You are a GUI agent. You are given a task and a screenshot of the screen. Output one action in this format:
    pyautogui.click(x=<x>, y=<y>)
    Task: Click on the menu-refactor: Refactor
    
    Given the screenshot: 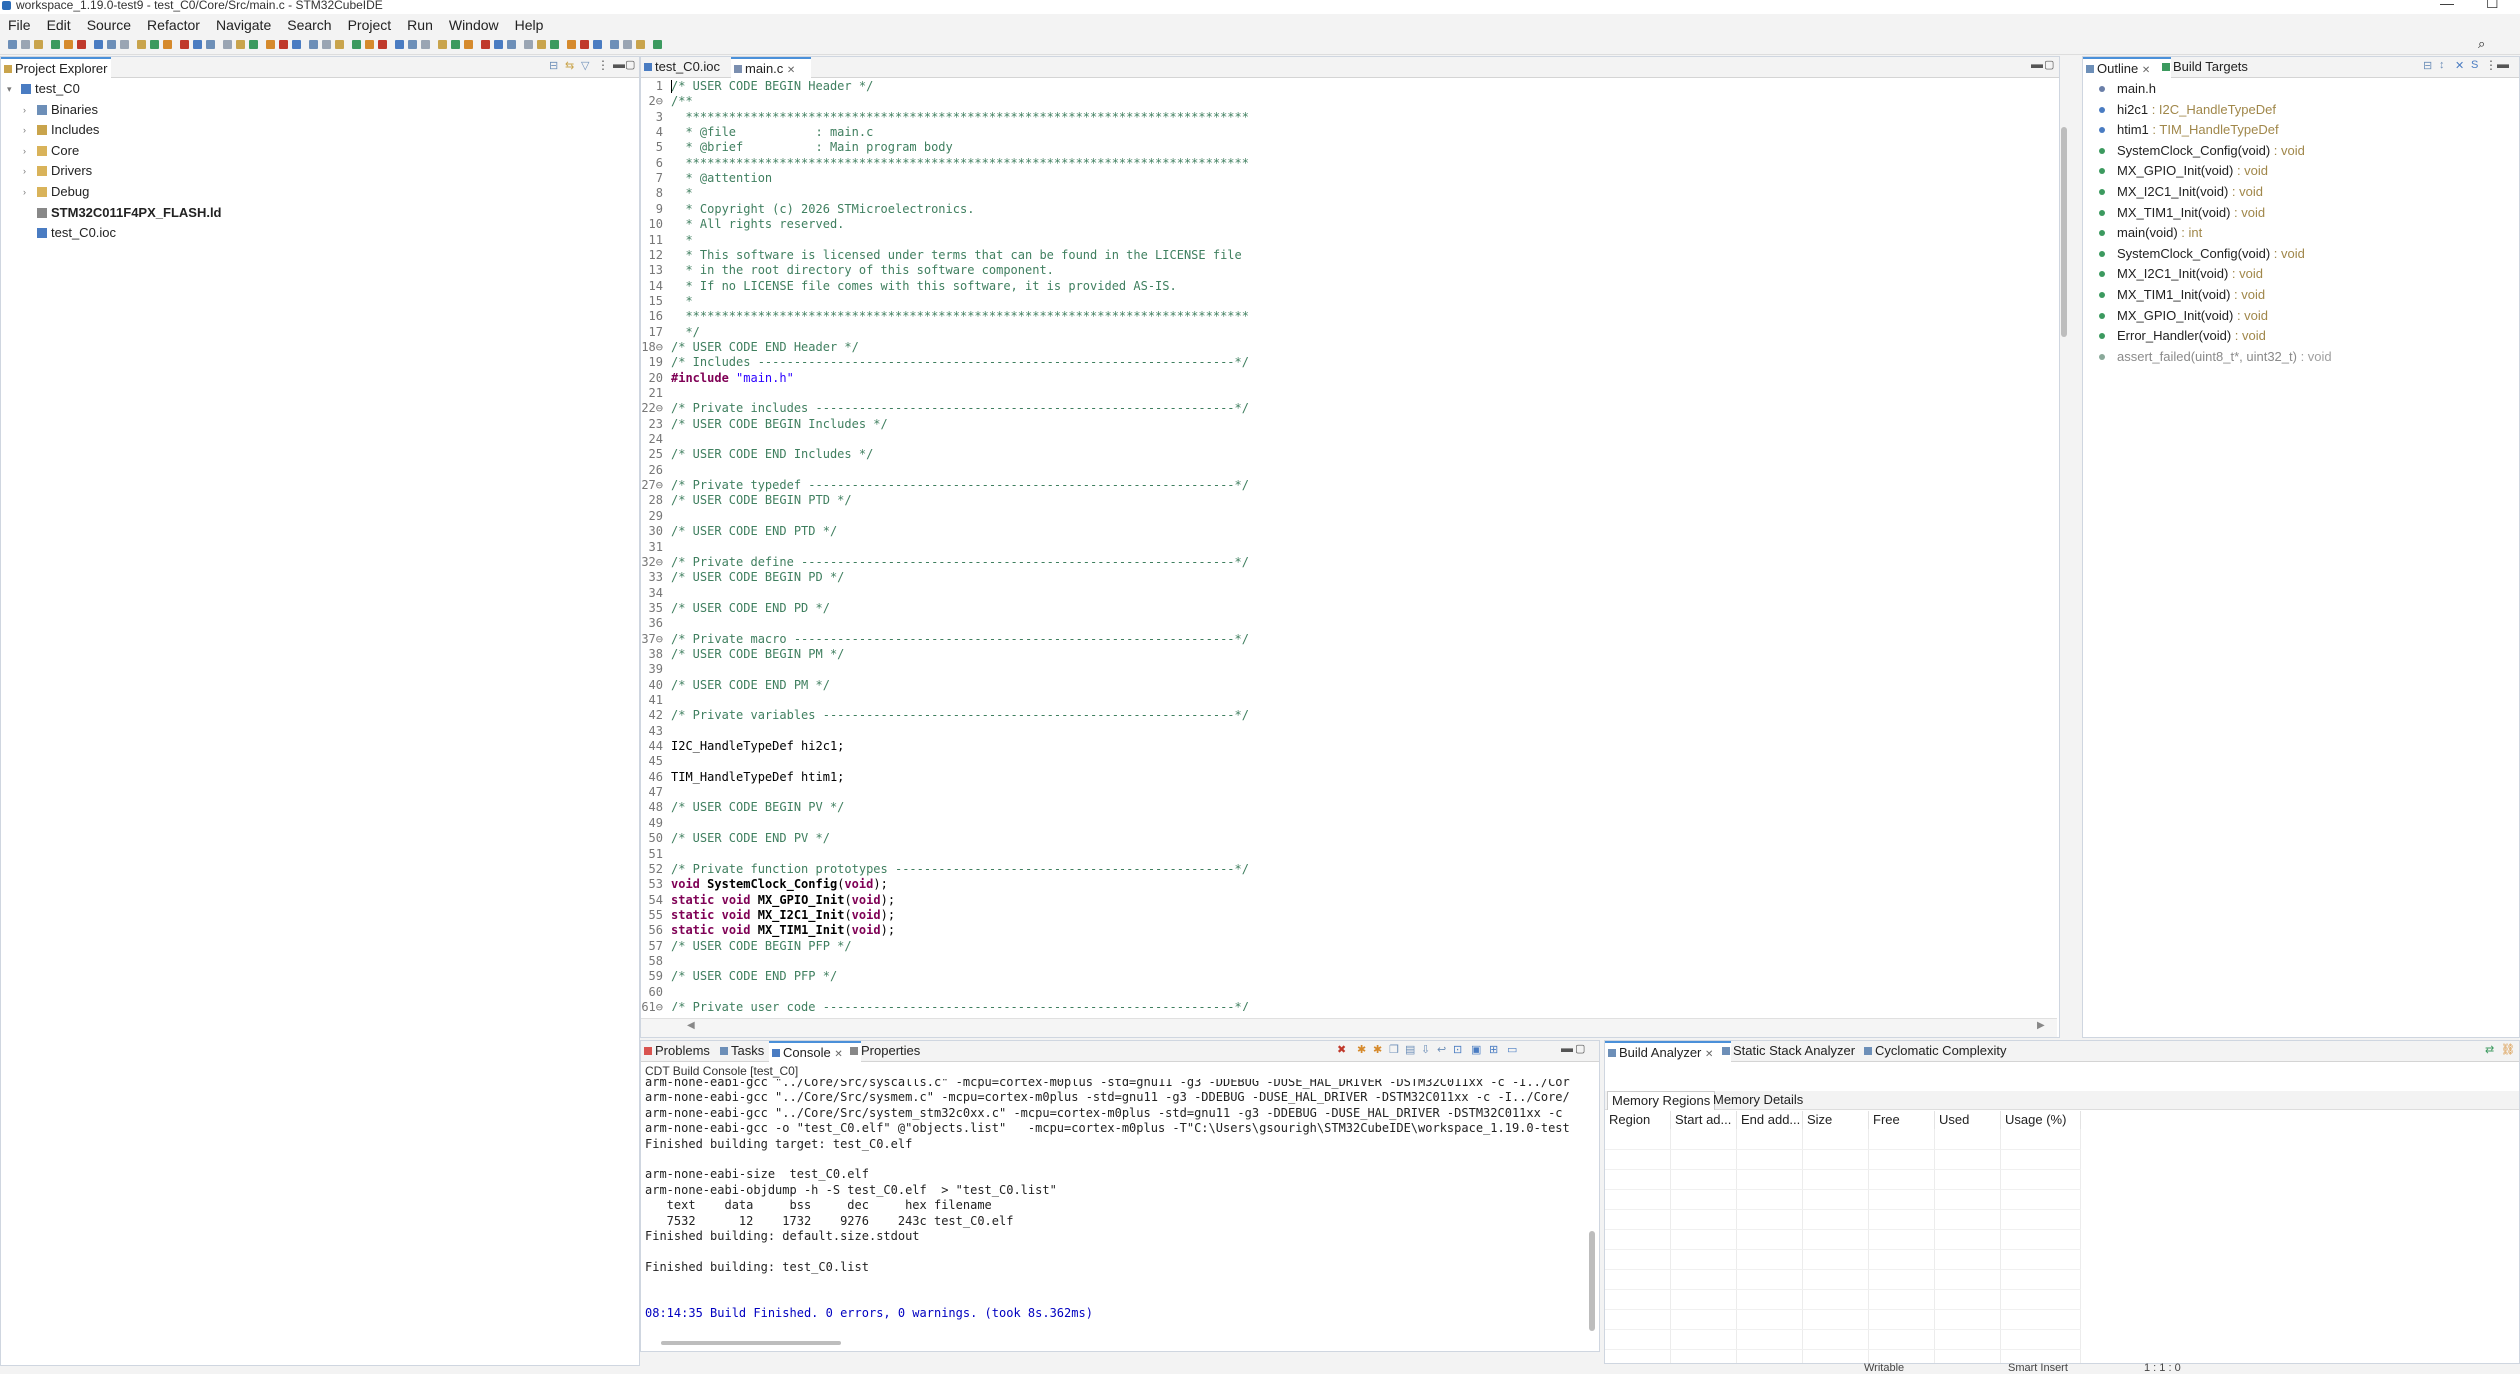 What is the action you would take?
    pyautogui.click(x=173, y=25)
    